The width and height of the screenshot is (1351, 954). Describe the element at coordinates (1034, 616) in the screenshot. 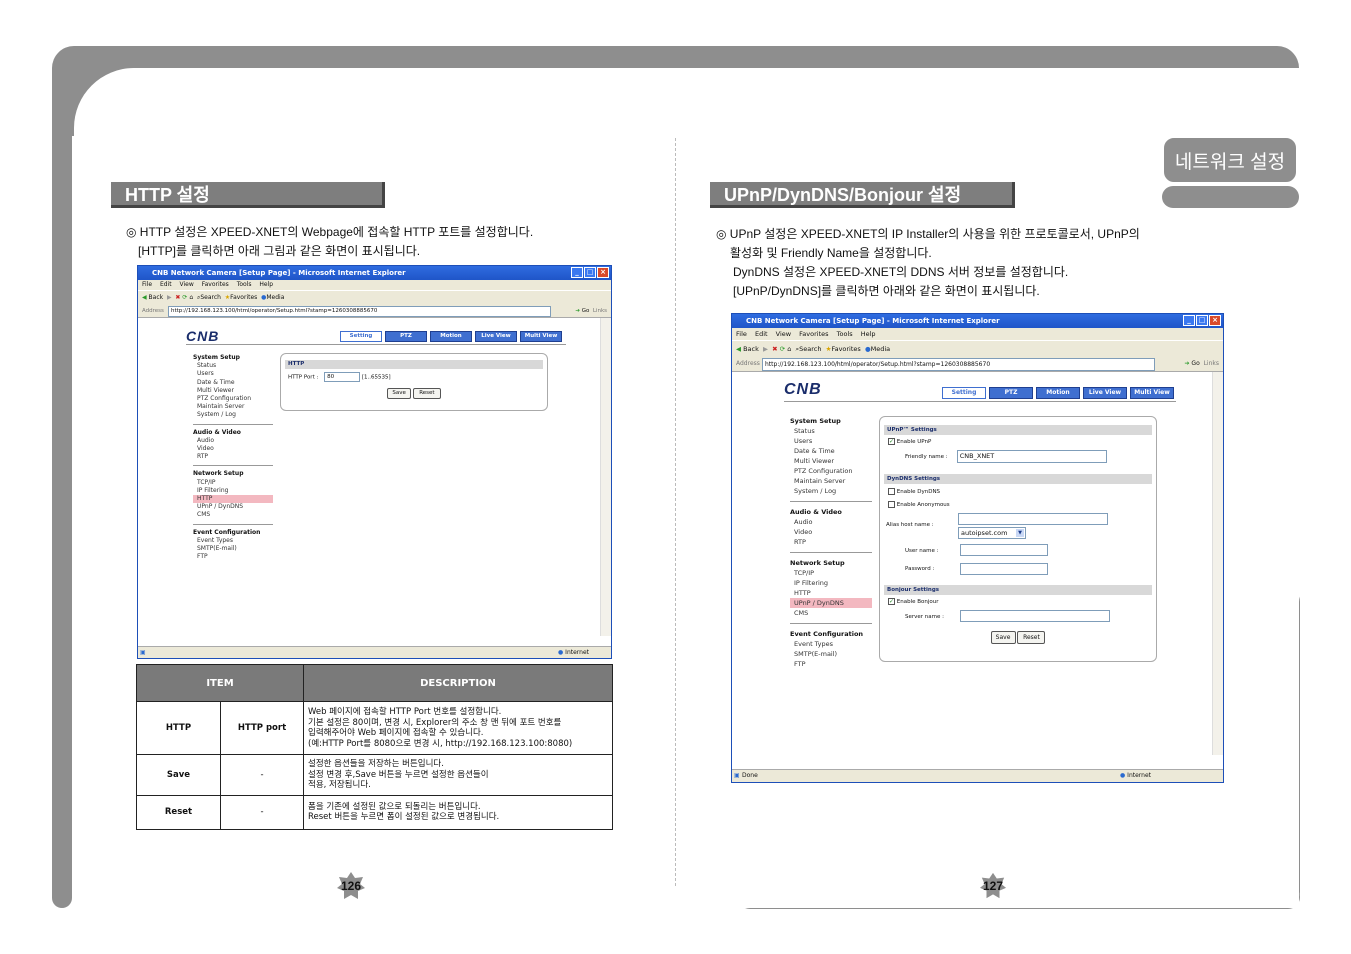

I see `server-name-input` at that location.